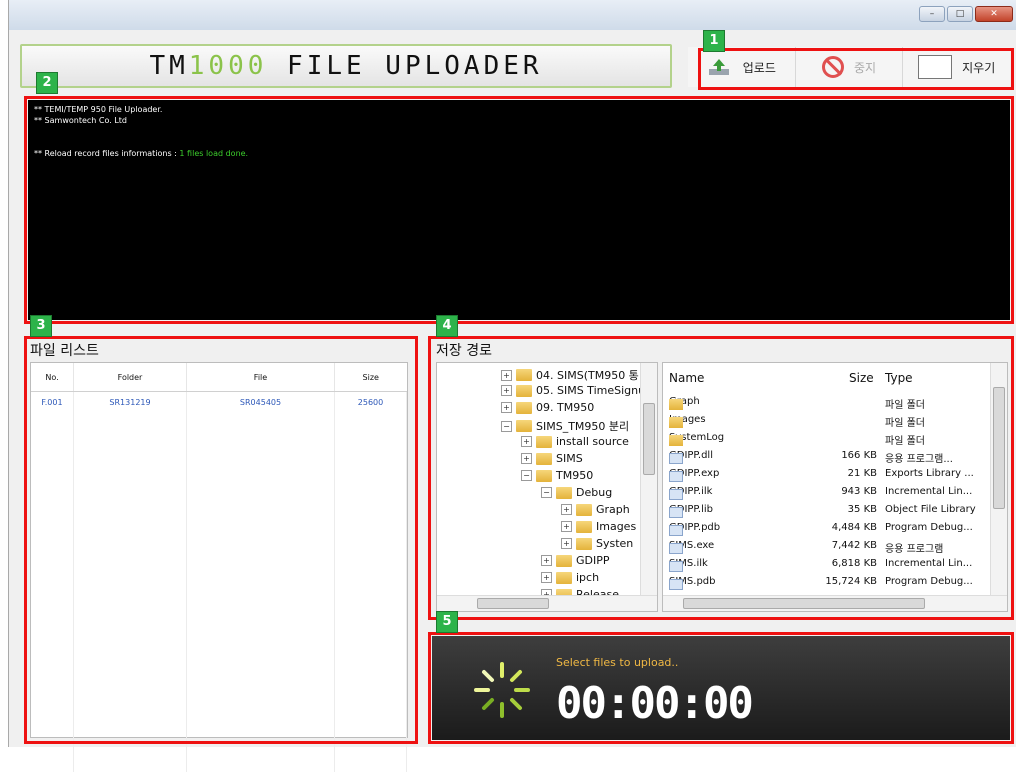 This screenshot has width=1016, height=772. I want to click on logo-text-title: FILE UPLOADER, so click(405, 66).